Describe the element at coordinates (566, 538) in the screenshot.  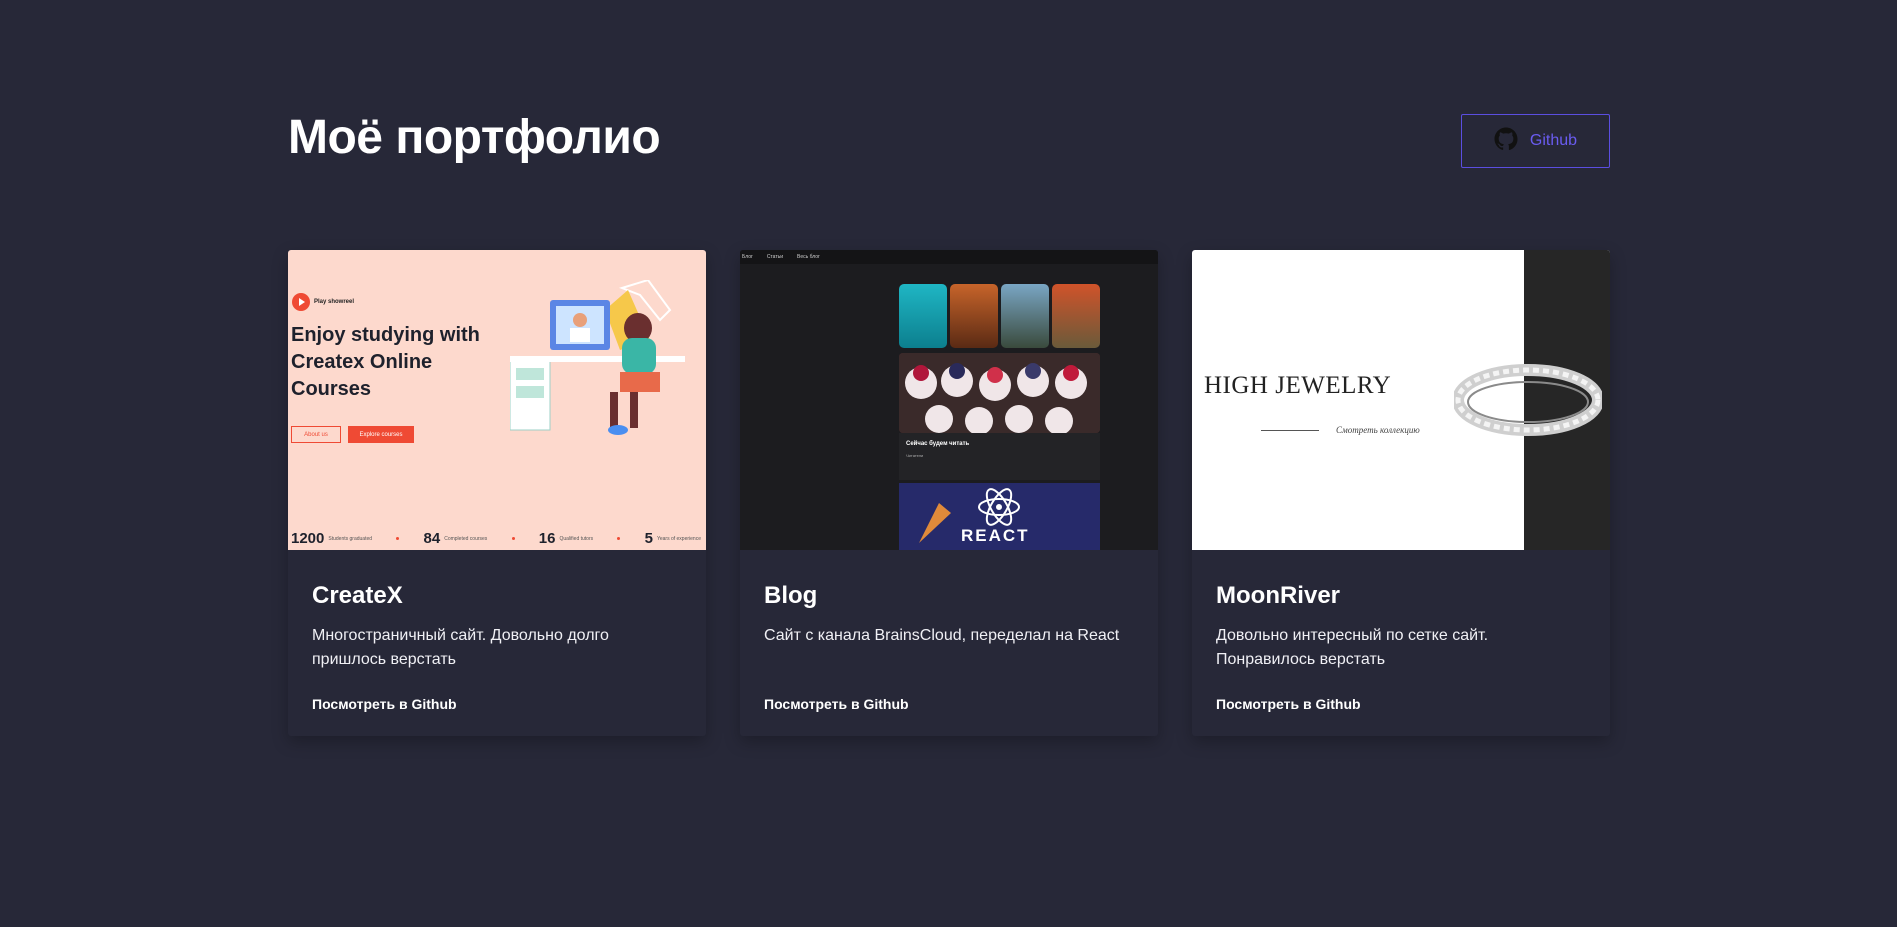
I see `stat-item: 16 Qualified tutors` at that location.